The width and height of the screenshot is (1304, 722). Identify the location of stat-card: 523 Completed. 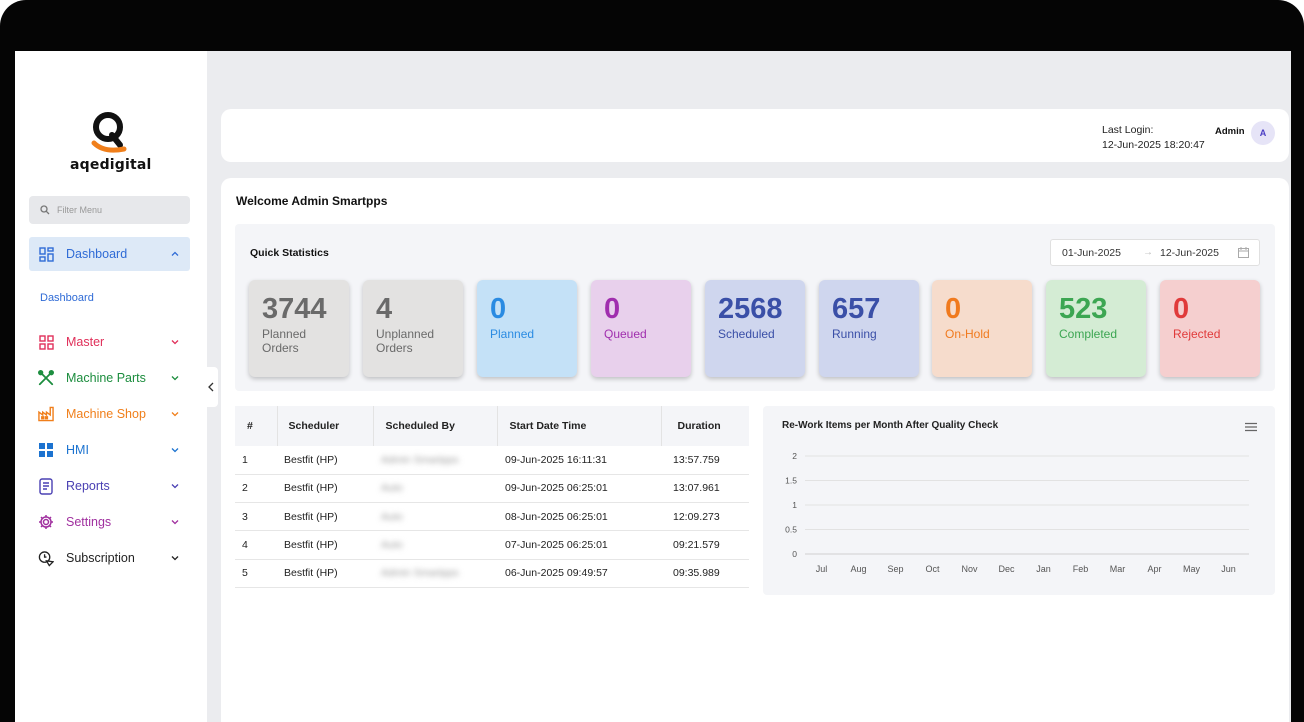
(1096, 328).